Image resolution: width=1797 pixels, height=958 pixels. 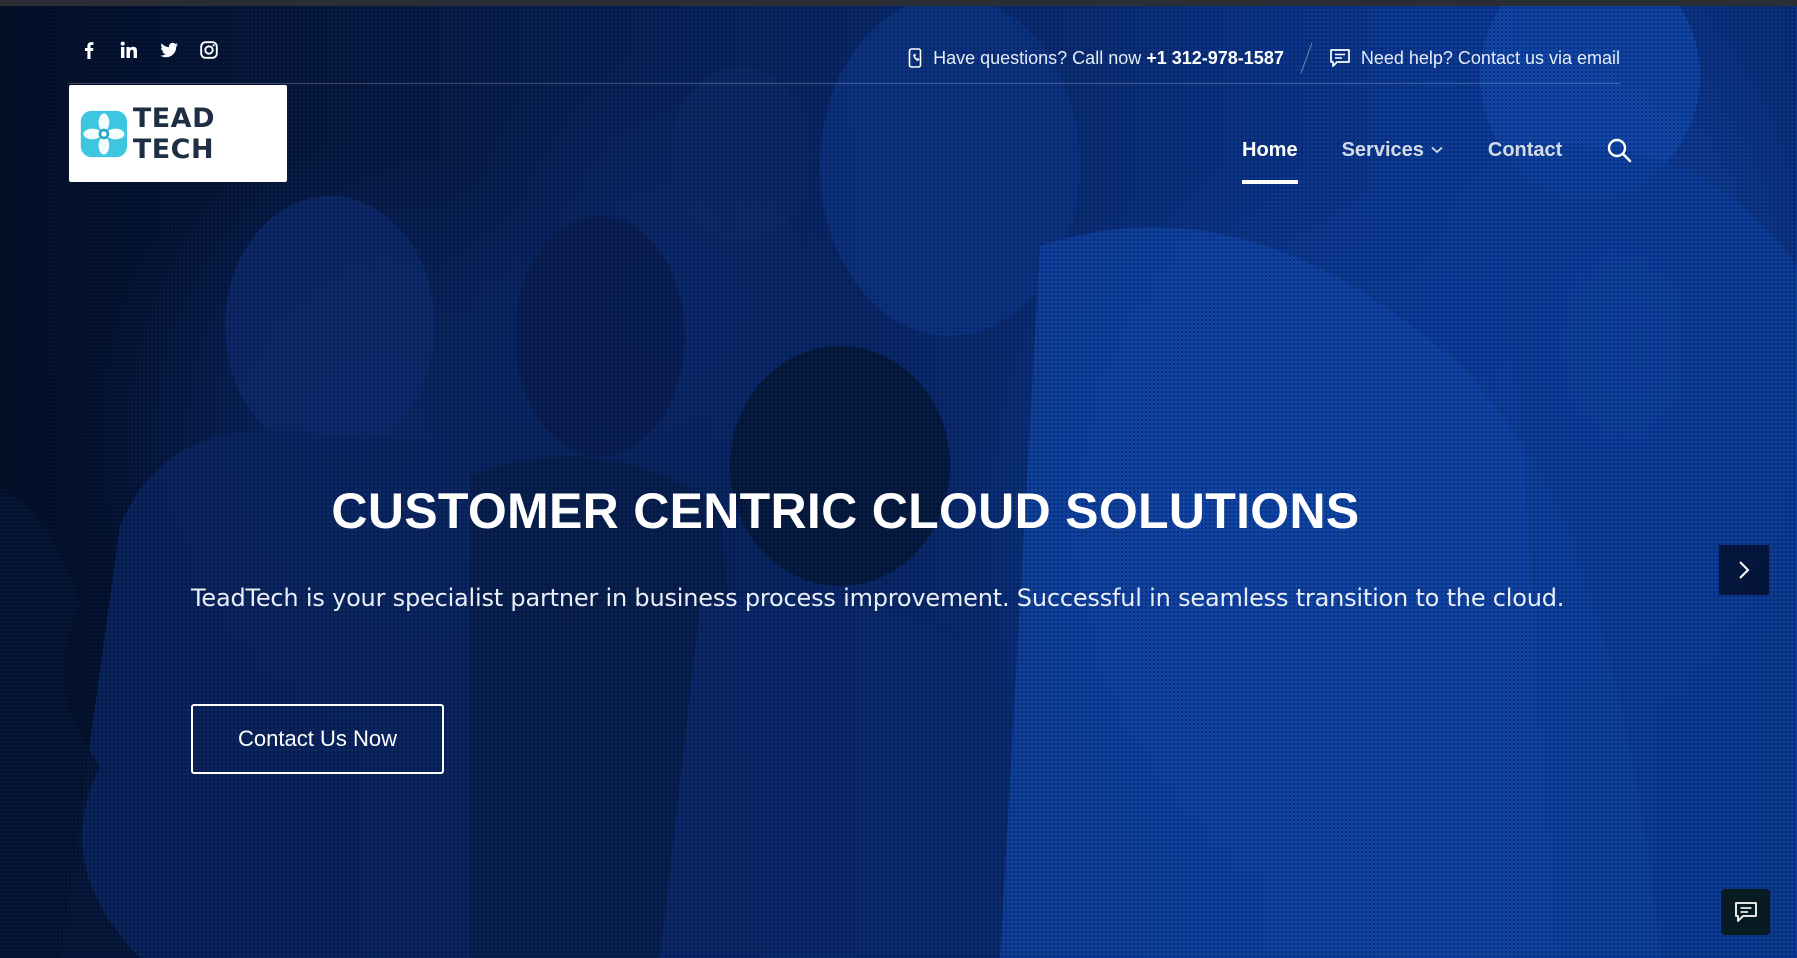 I want to click on email-help-text: Need help? Contact us via email, so click(x=1490, y=58).